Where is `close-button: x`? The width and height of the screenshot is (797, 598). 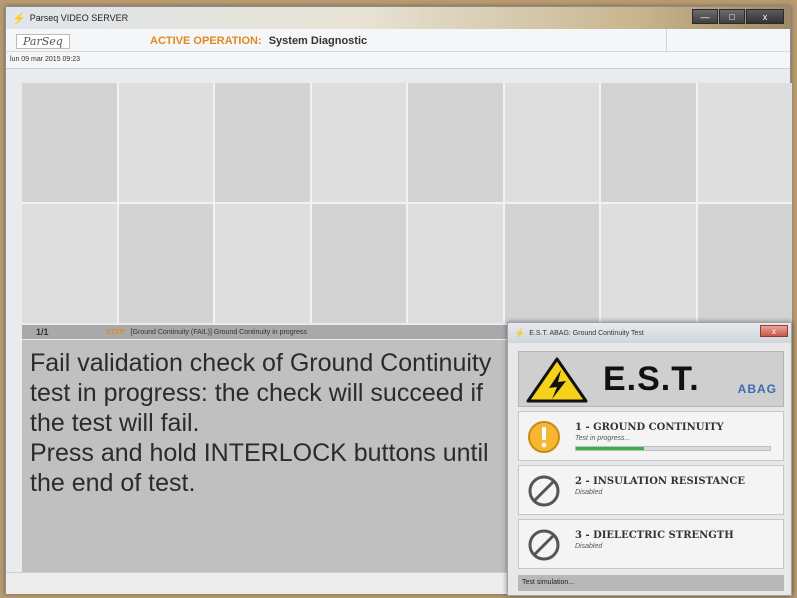 close-button: x is located at coordinates (765, 16).